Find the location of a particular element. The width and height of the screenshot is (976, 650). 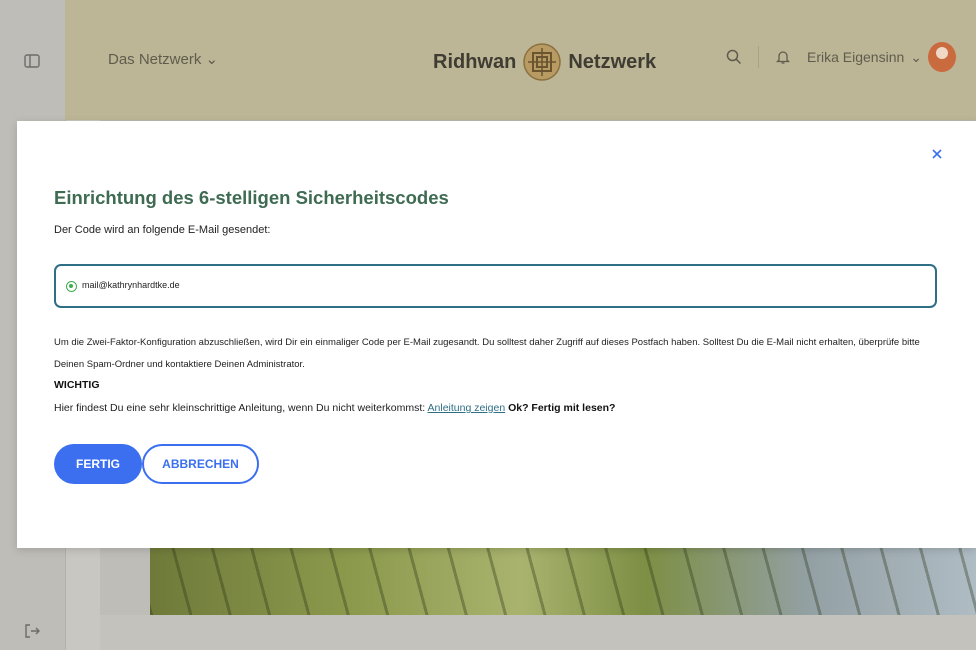

network-menu-label: Das Netzwerk is located at coordinates (155, 59).